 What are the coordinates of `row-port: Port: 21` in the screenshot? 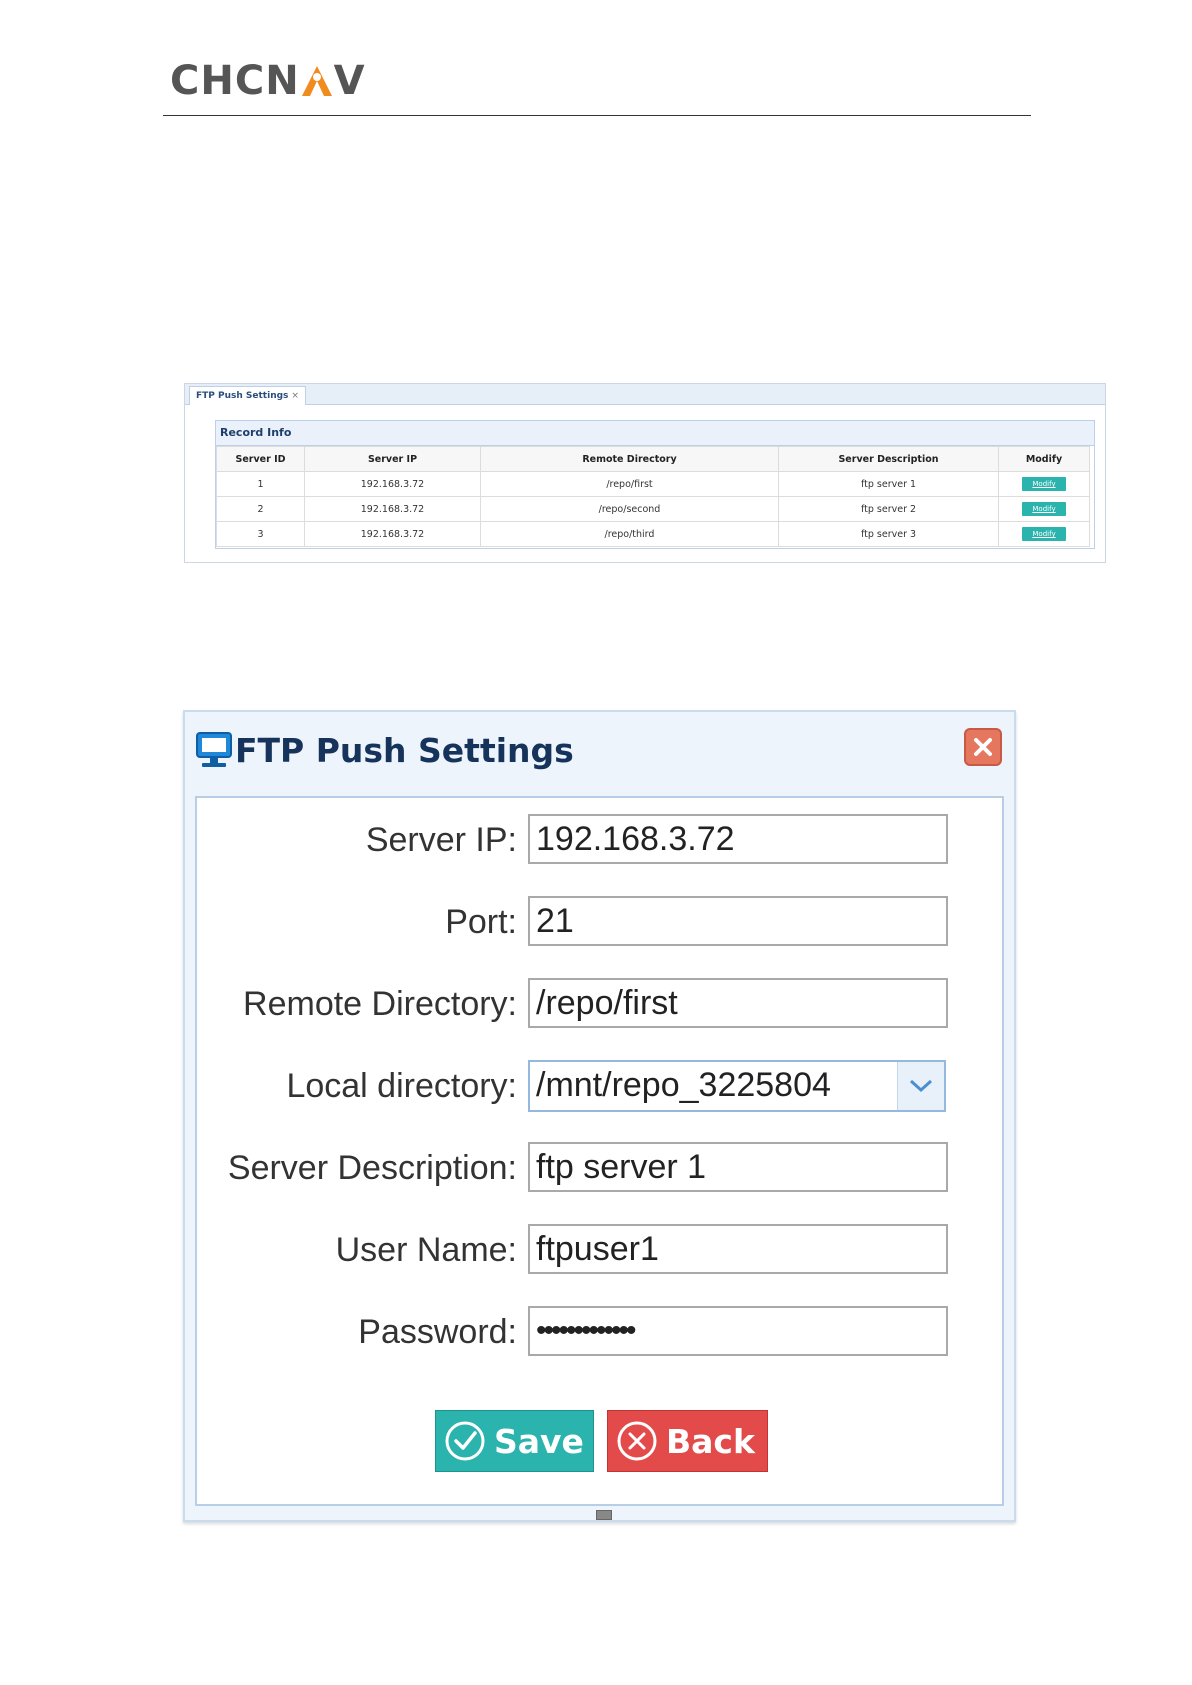 It's located at (599, 922).